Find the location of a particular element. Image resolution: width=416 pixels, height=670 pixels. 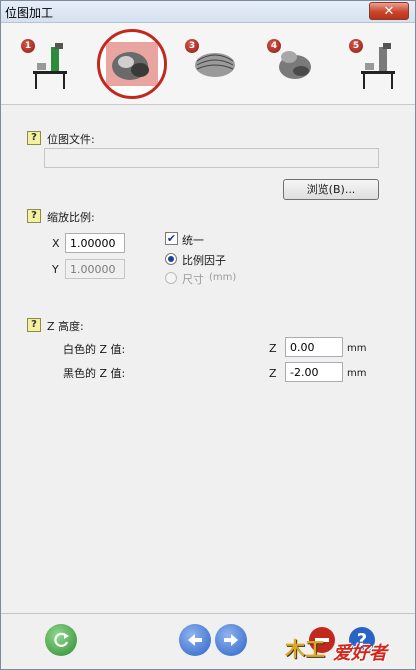

title-bar: 位图加工 ✕ is located at coordinates (208, 12).